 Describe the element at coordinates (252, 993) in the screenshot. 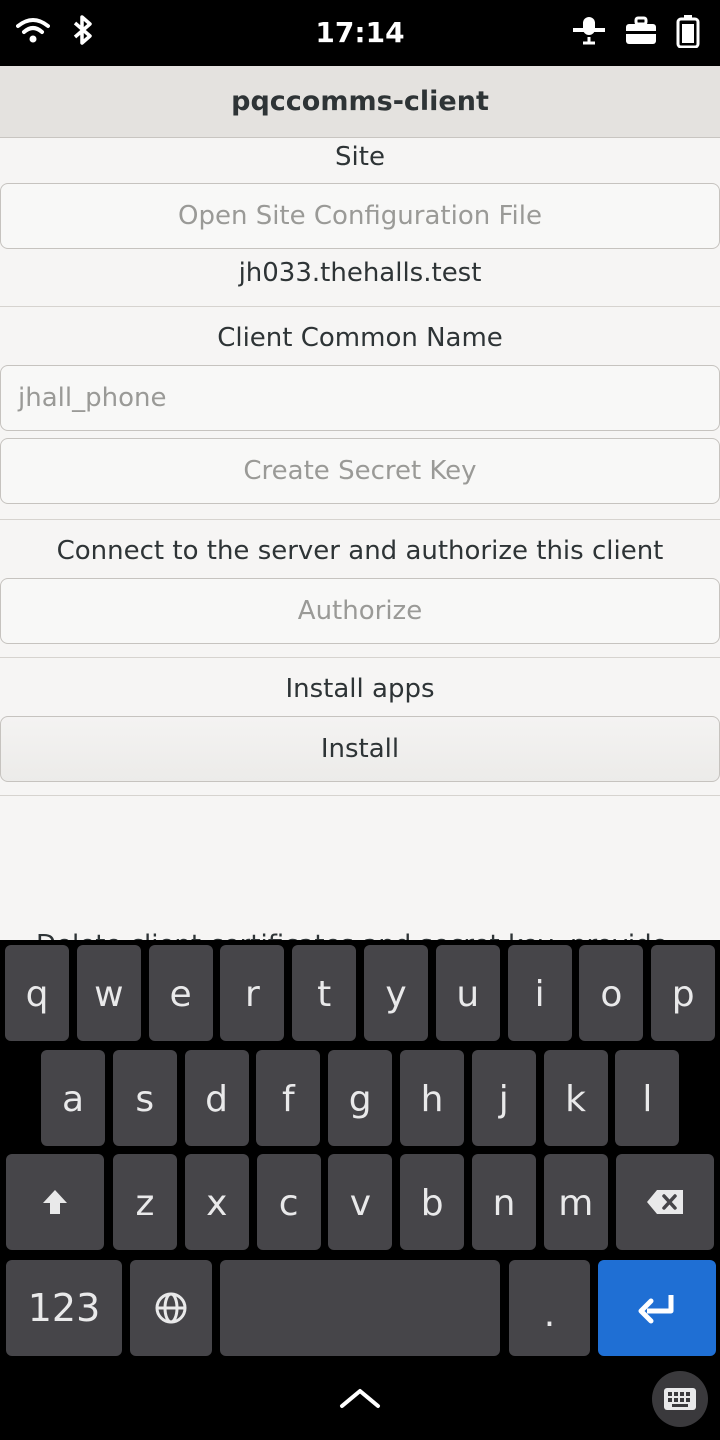

I see `key-r: r` at that location.